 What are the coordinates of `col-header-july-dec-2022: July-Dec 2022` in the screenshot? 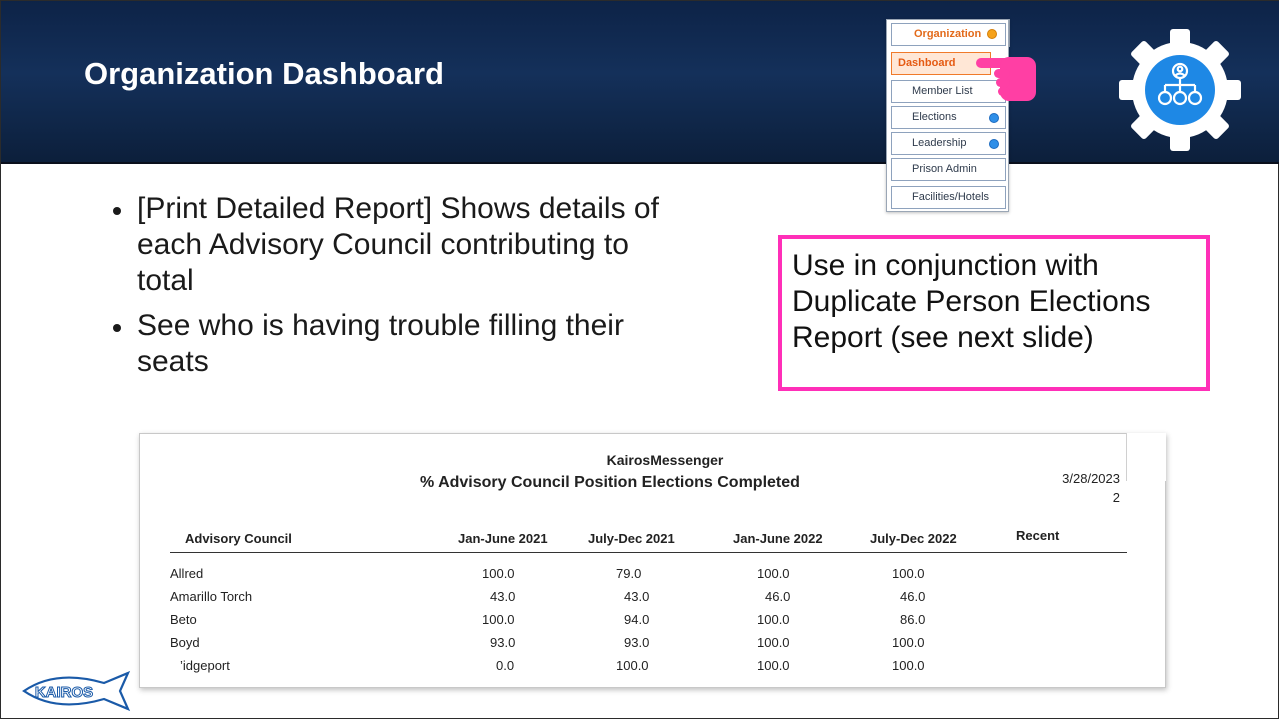 It's located at (913, 538).